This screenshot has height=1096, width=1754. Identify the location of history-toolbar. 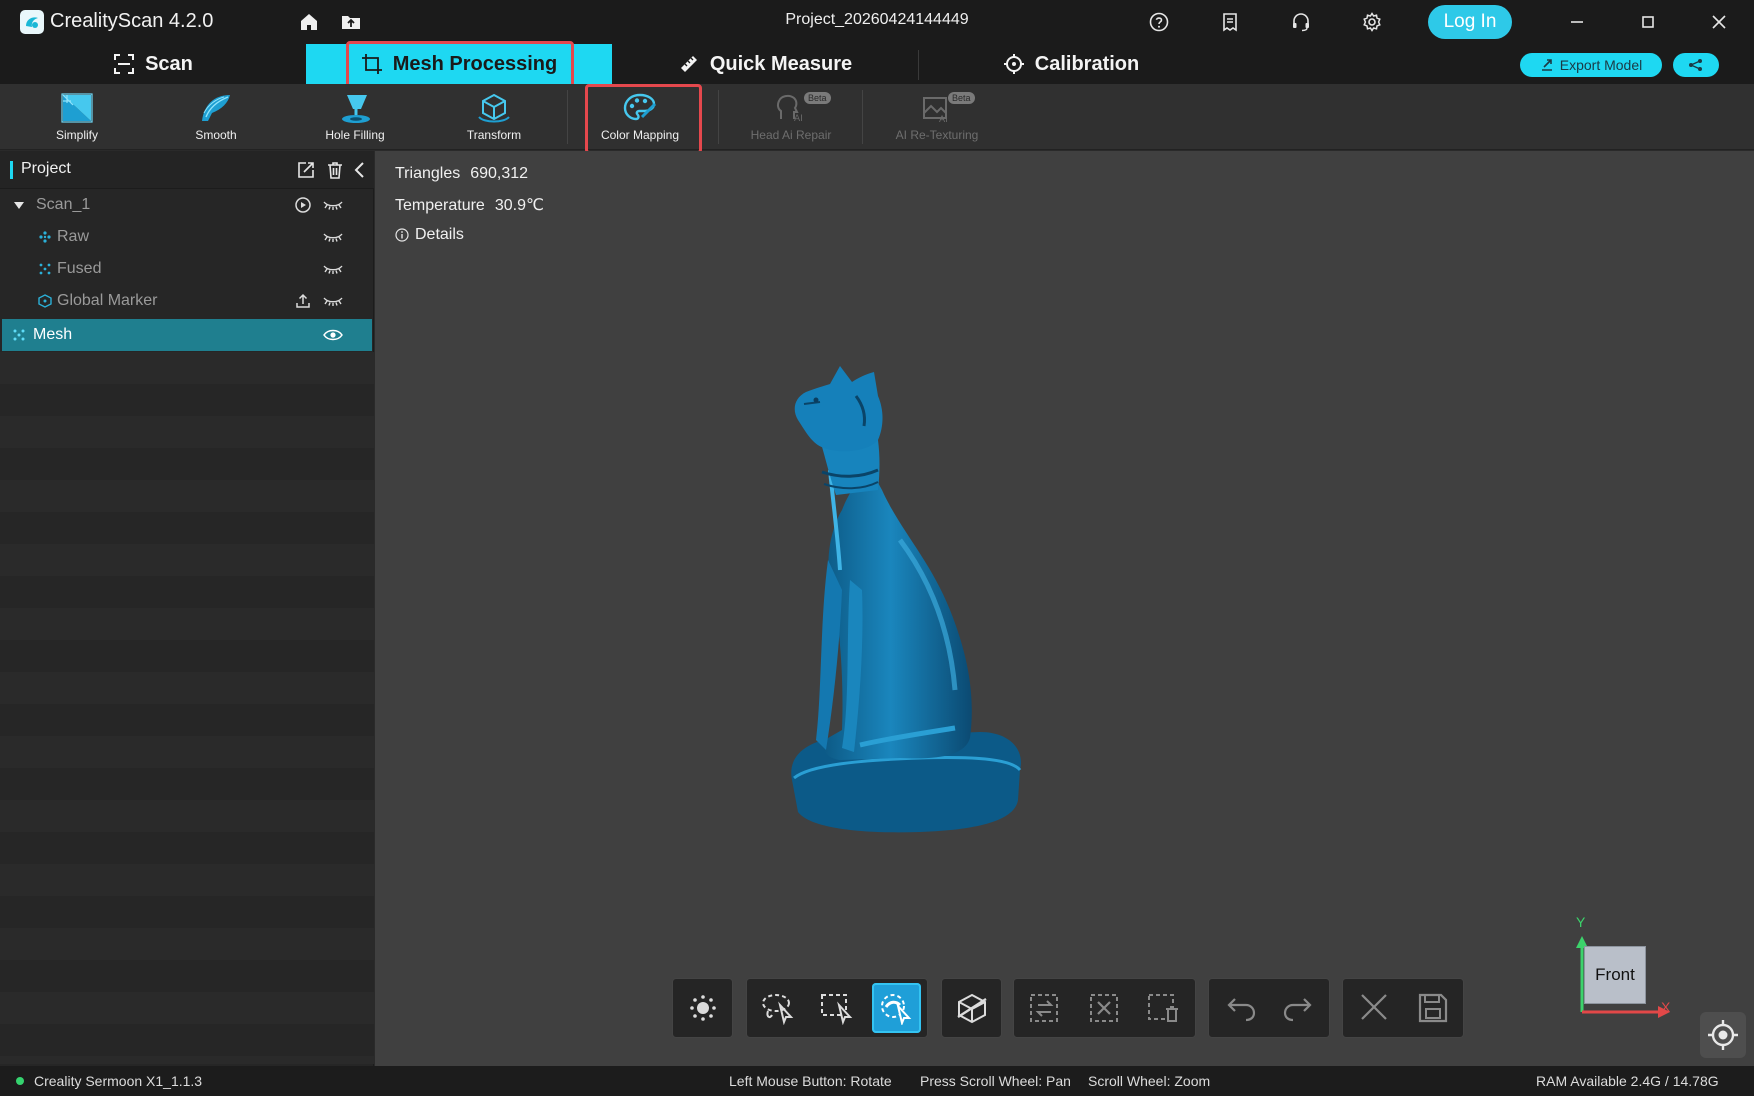
(1269, 1008).